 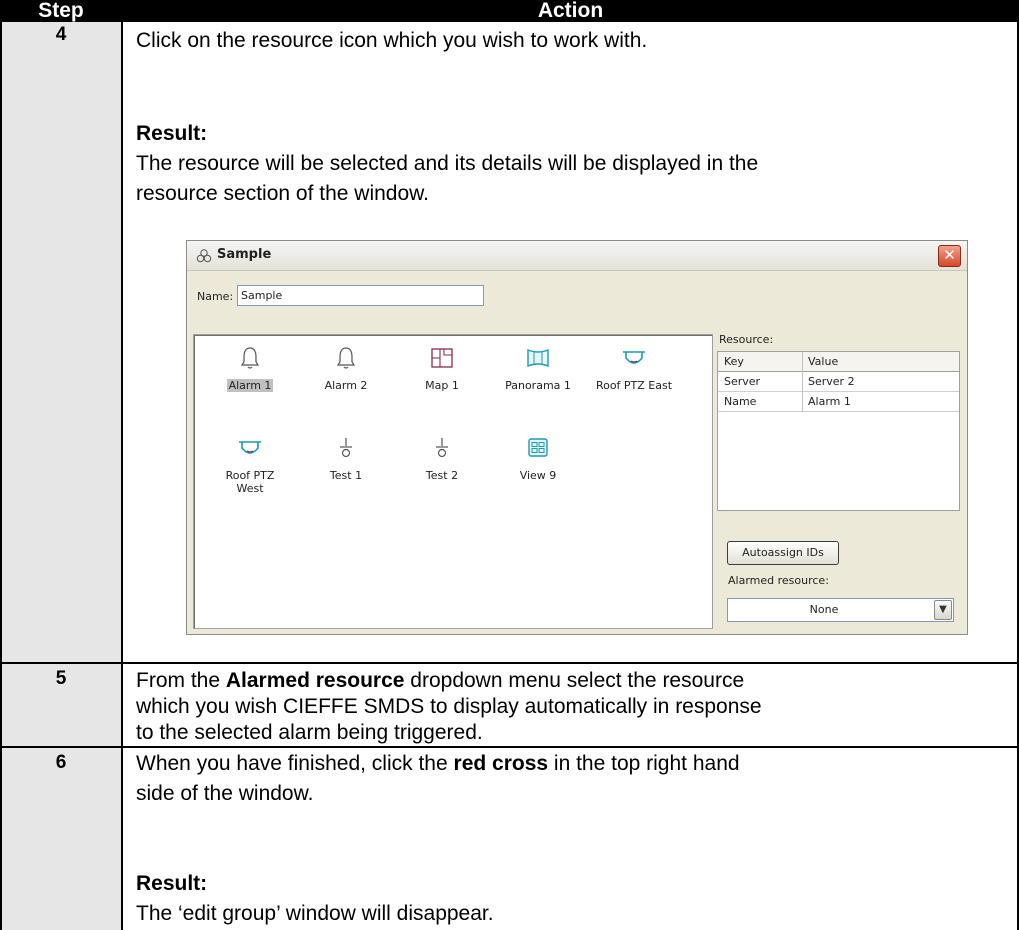 I want to click on dialog-title: Sample, so click(x=244, y=254).